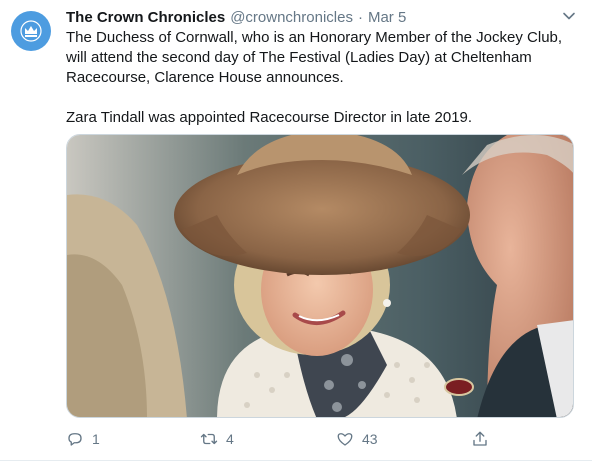 The image size is (592, 461). I want to click on retweet-count: 4, so click(230, 439).